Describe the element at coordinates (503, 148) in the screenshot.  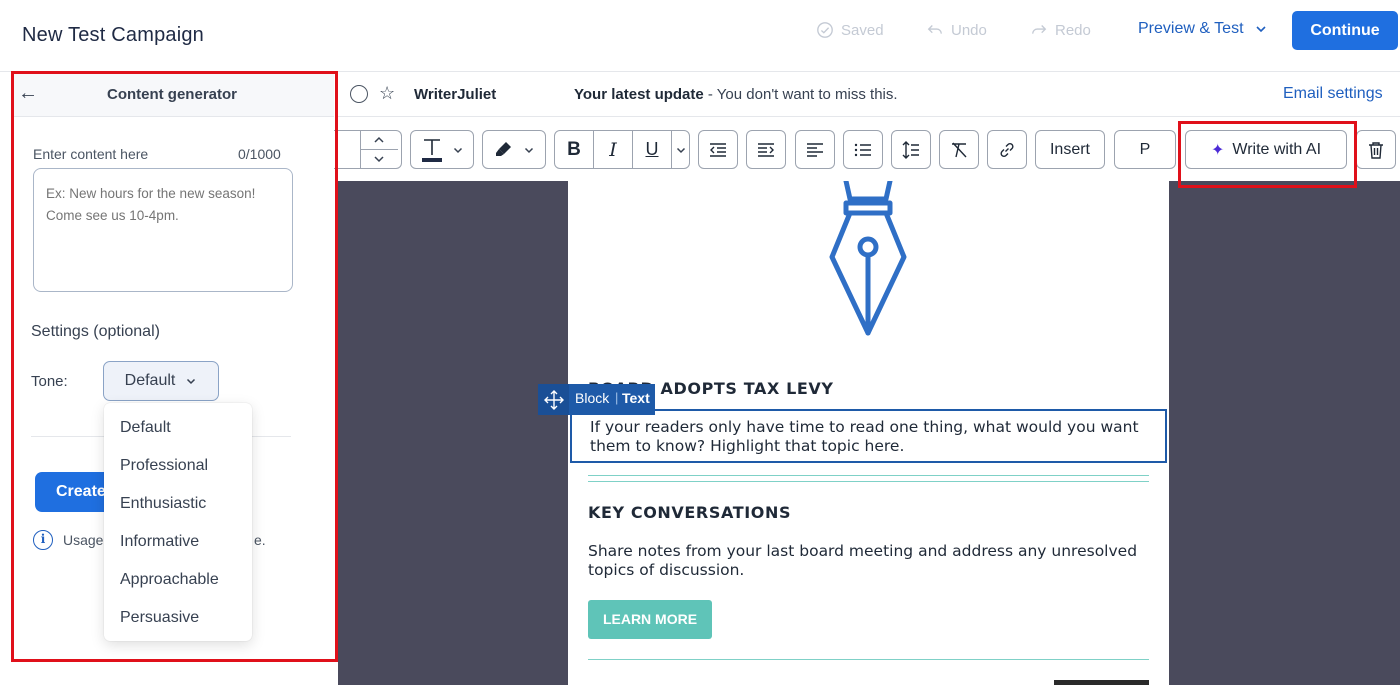
I see `highlighter-icon` at that location.